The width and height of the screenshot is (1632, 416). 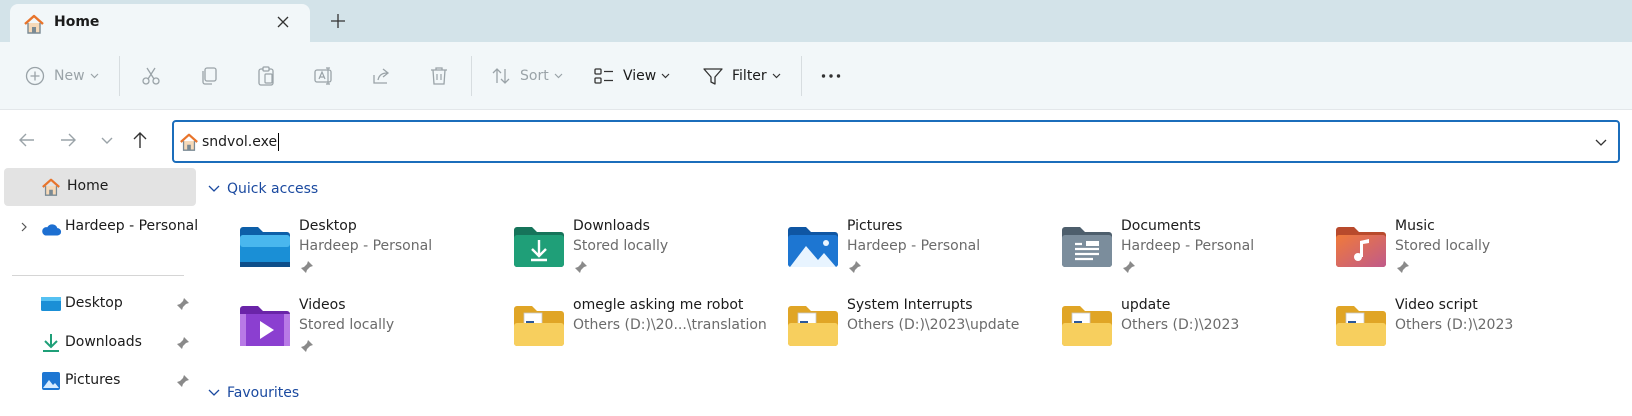 I want to click on view-button: View, so click(x=631, y=76).